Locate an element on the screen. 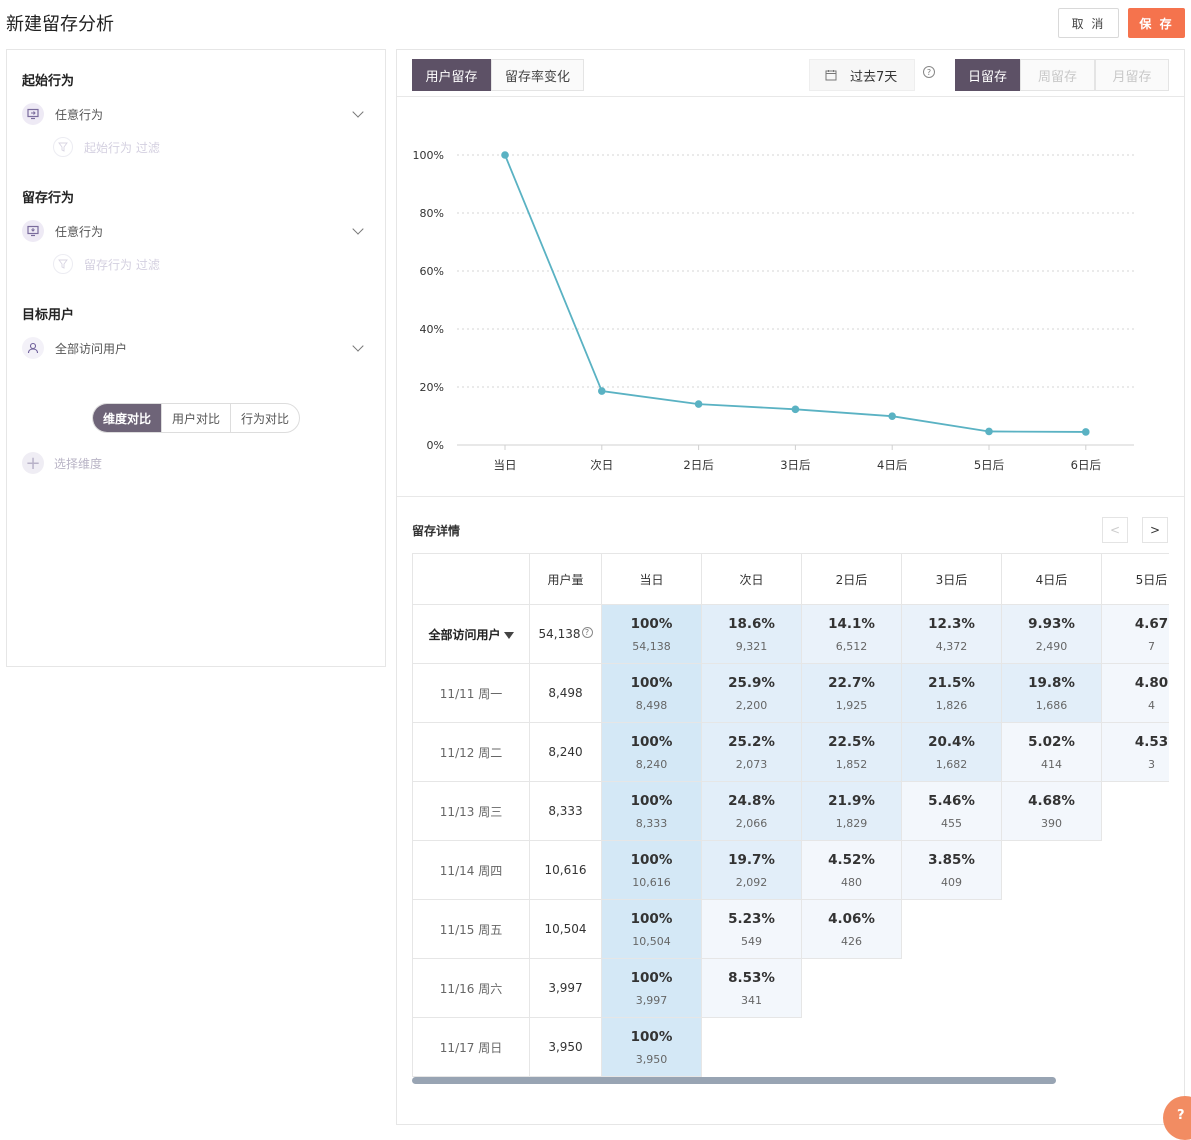  retention-rate: 21.5% is located at coordinates (951, 682).